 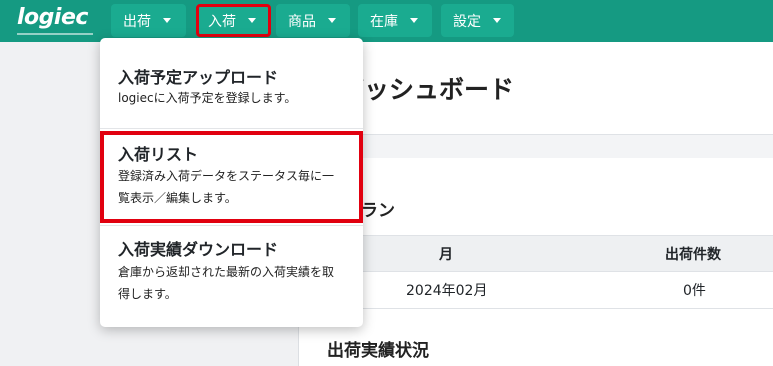 What do you see at coordinates (446, 254) in the screenshot?
I see `table-header-month: 月` at bounding box center [446, 254].